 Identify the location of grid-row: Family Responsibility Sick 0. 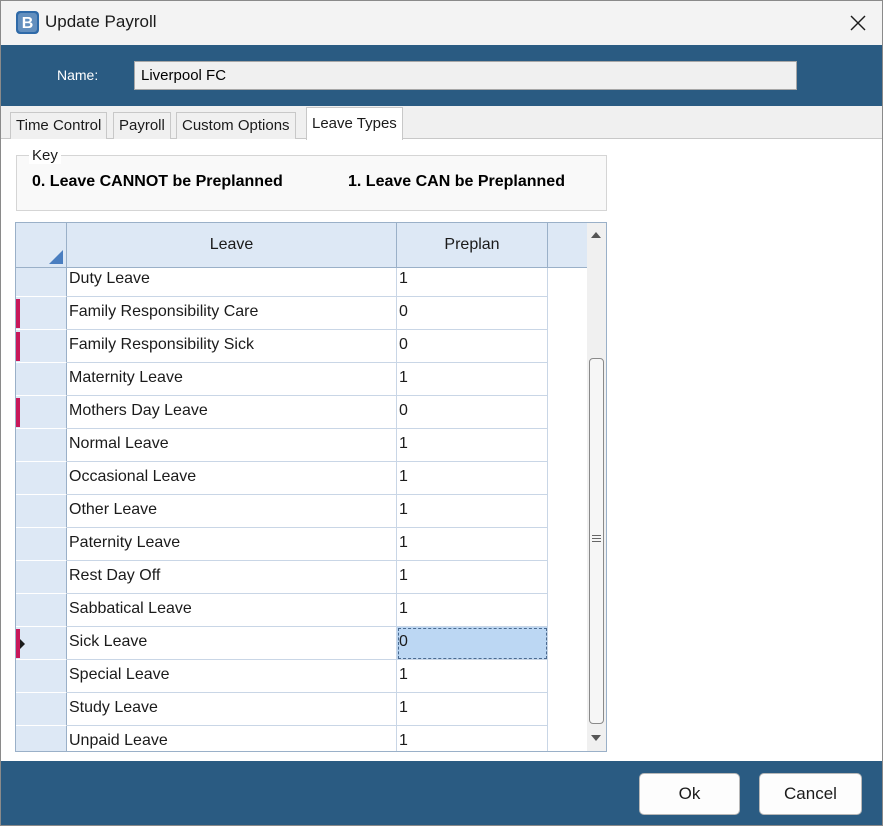
(282, 346).